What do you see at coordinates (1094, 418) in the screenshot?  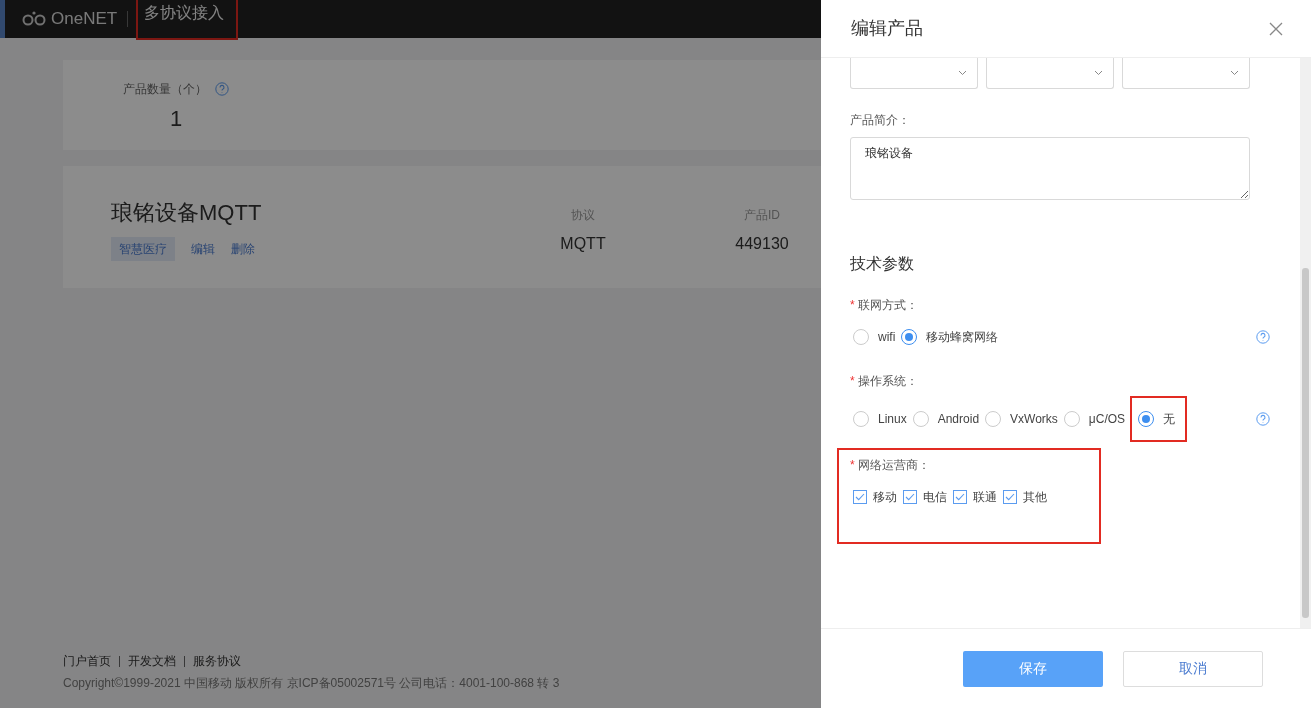 I see `radio-option: μC/OS` at bounding box center [1094, 418].